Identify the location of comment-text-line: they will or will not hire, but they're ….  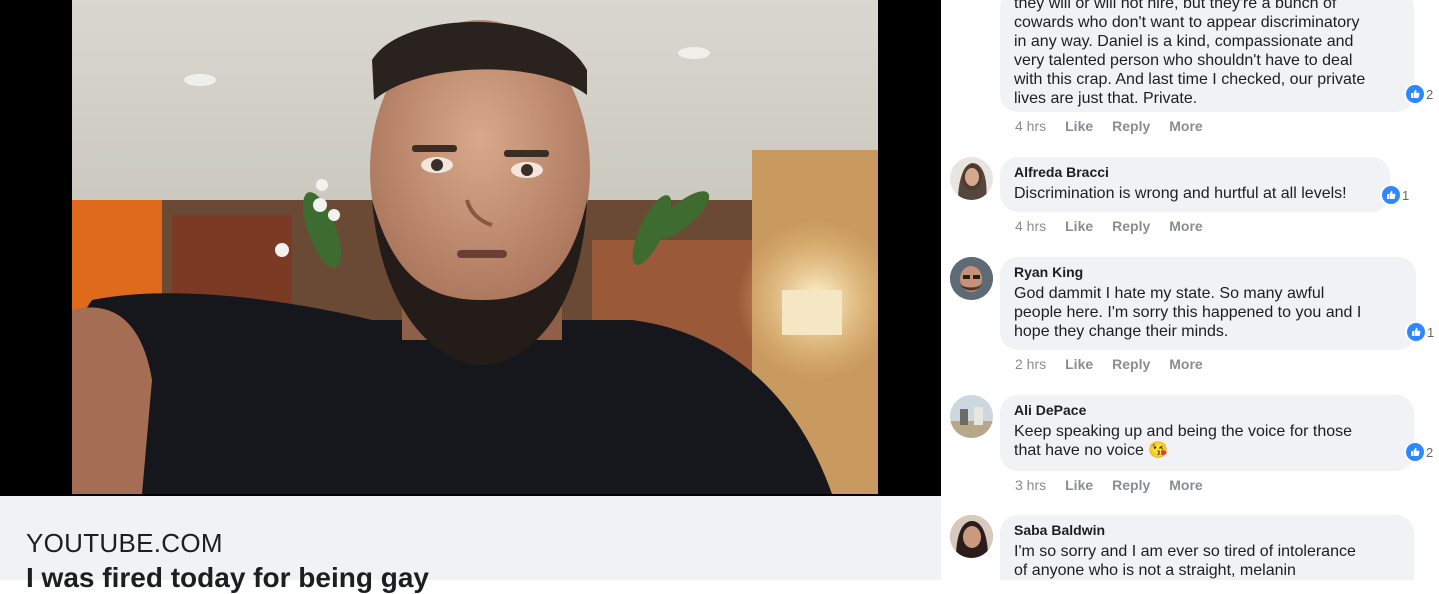
(1175, 6).